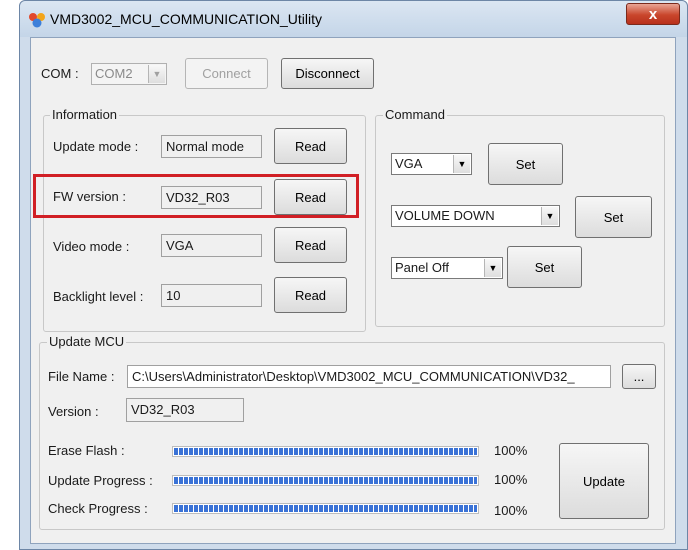 This screenshot has width=688, height=550. I want to click on video-source-select: VGA ▼, so click(431, 164).